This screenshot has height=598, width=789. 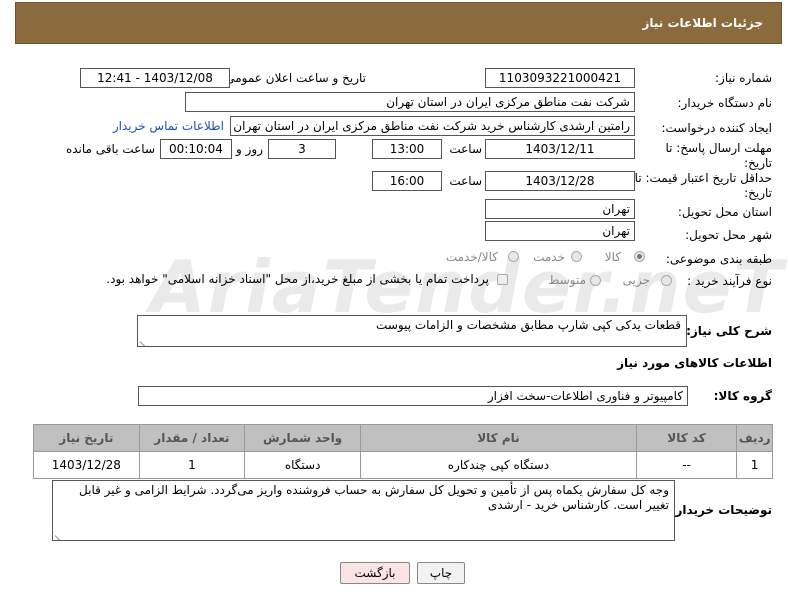 I want to click on buyer-notes-label: توضیحات خریدار:, so click(x=721, y=510).